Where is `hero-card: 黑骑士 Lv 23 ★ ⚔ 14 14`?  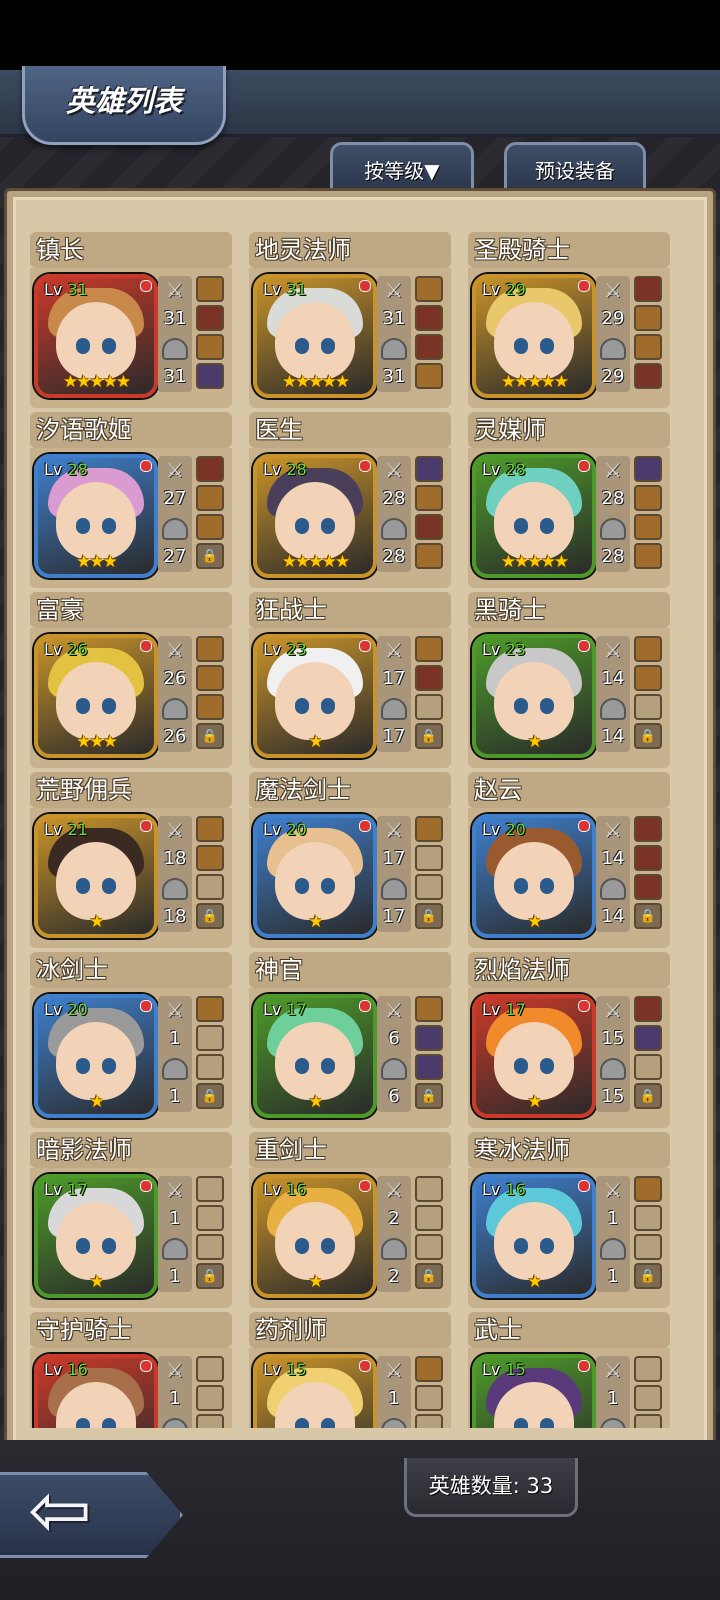 hero-card: 黑骑士 Lv 23 ★ ⚔ 14 14 is located at coordinates (569, 680).